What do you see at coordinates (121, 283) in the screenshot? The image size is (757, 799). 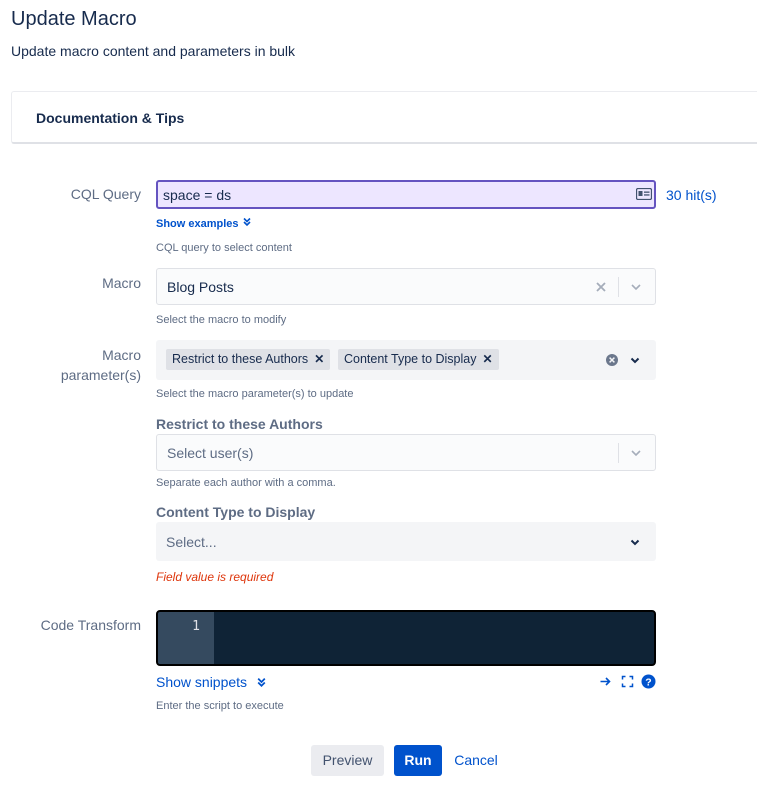 I see `macro-label: Macro` at bounding box center [121, 283].